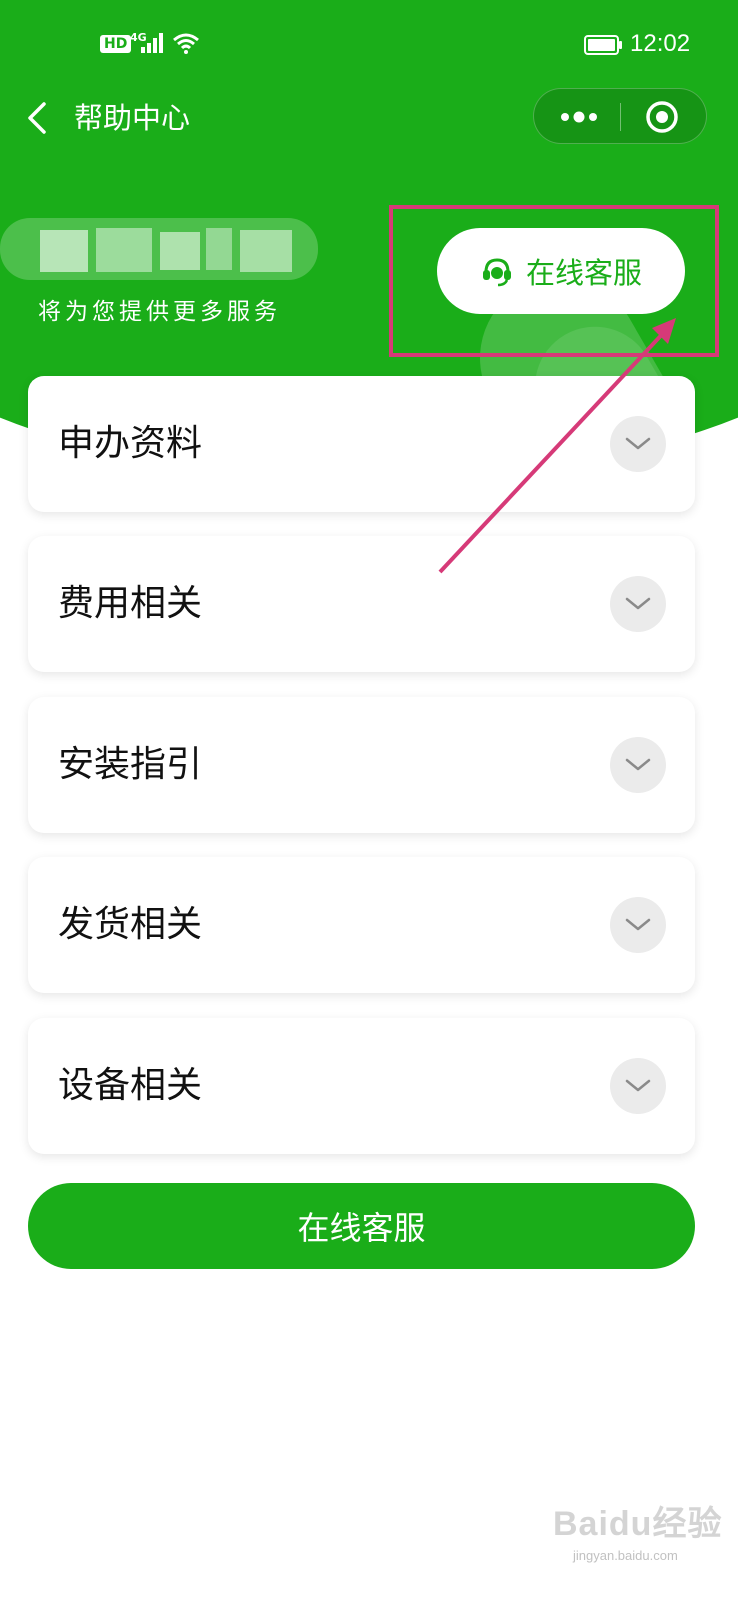  What do you see at coordinates (116, 44) in the screenshot?
I see `hd-indicator: HD` at bounding box center [116, 44].